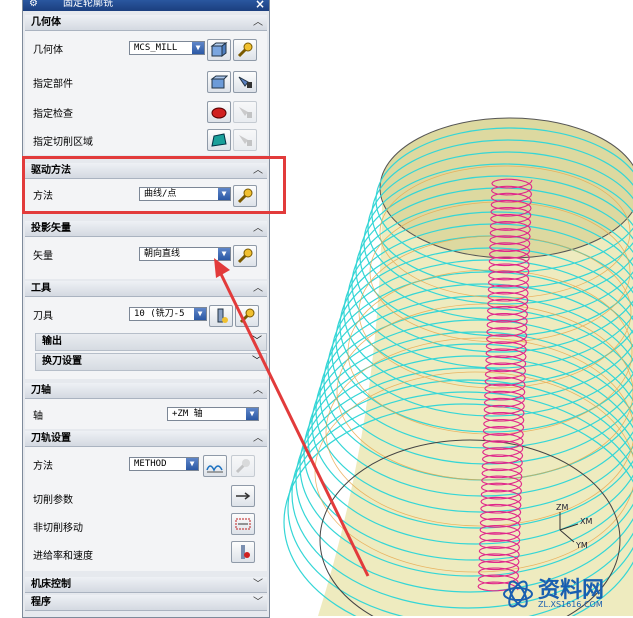 Image resolution: width=633 pixels, height=618 pixels. What do you see at coordinates (518, 594) in the screenshot?
I see `watermark-logo-icon` at bounding box center [518, 594].